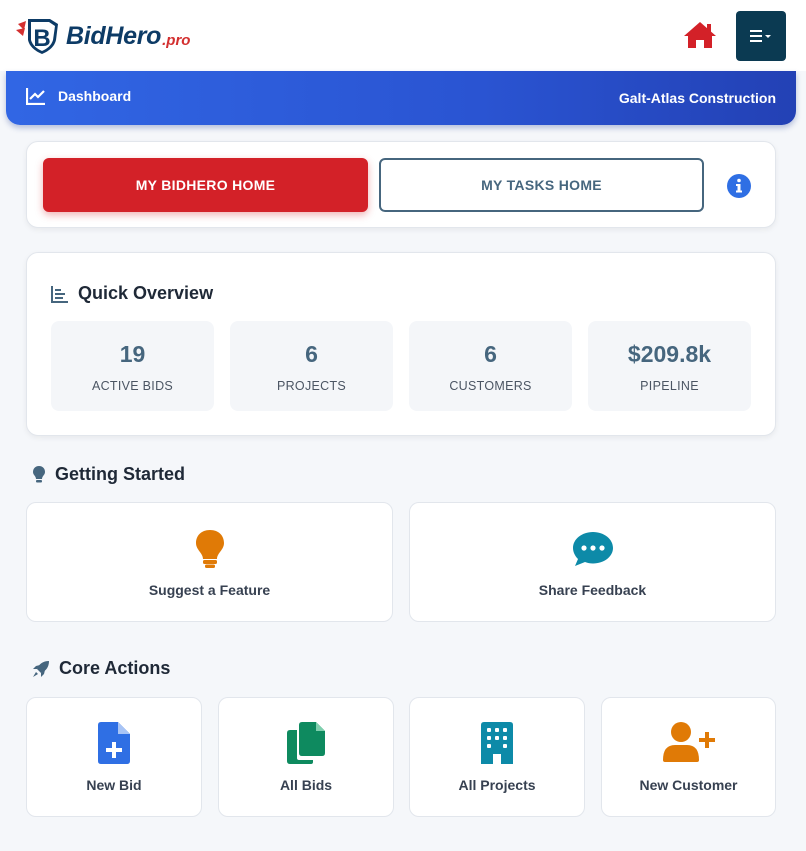 The height and width of the screenshot is (851, 806). I want to click on stat-active-bids: 19 ACTIVE BIDS, so click(132, 366).